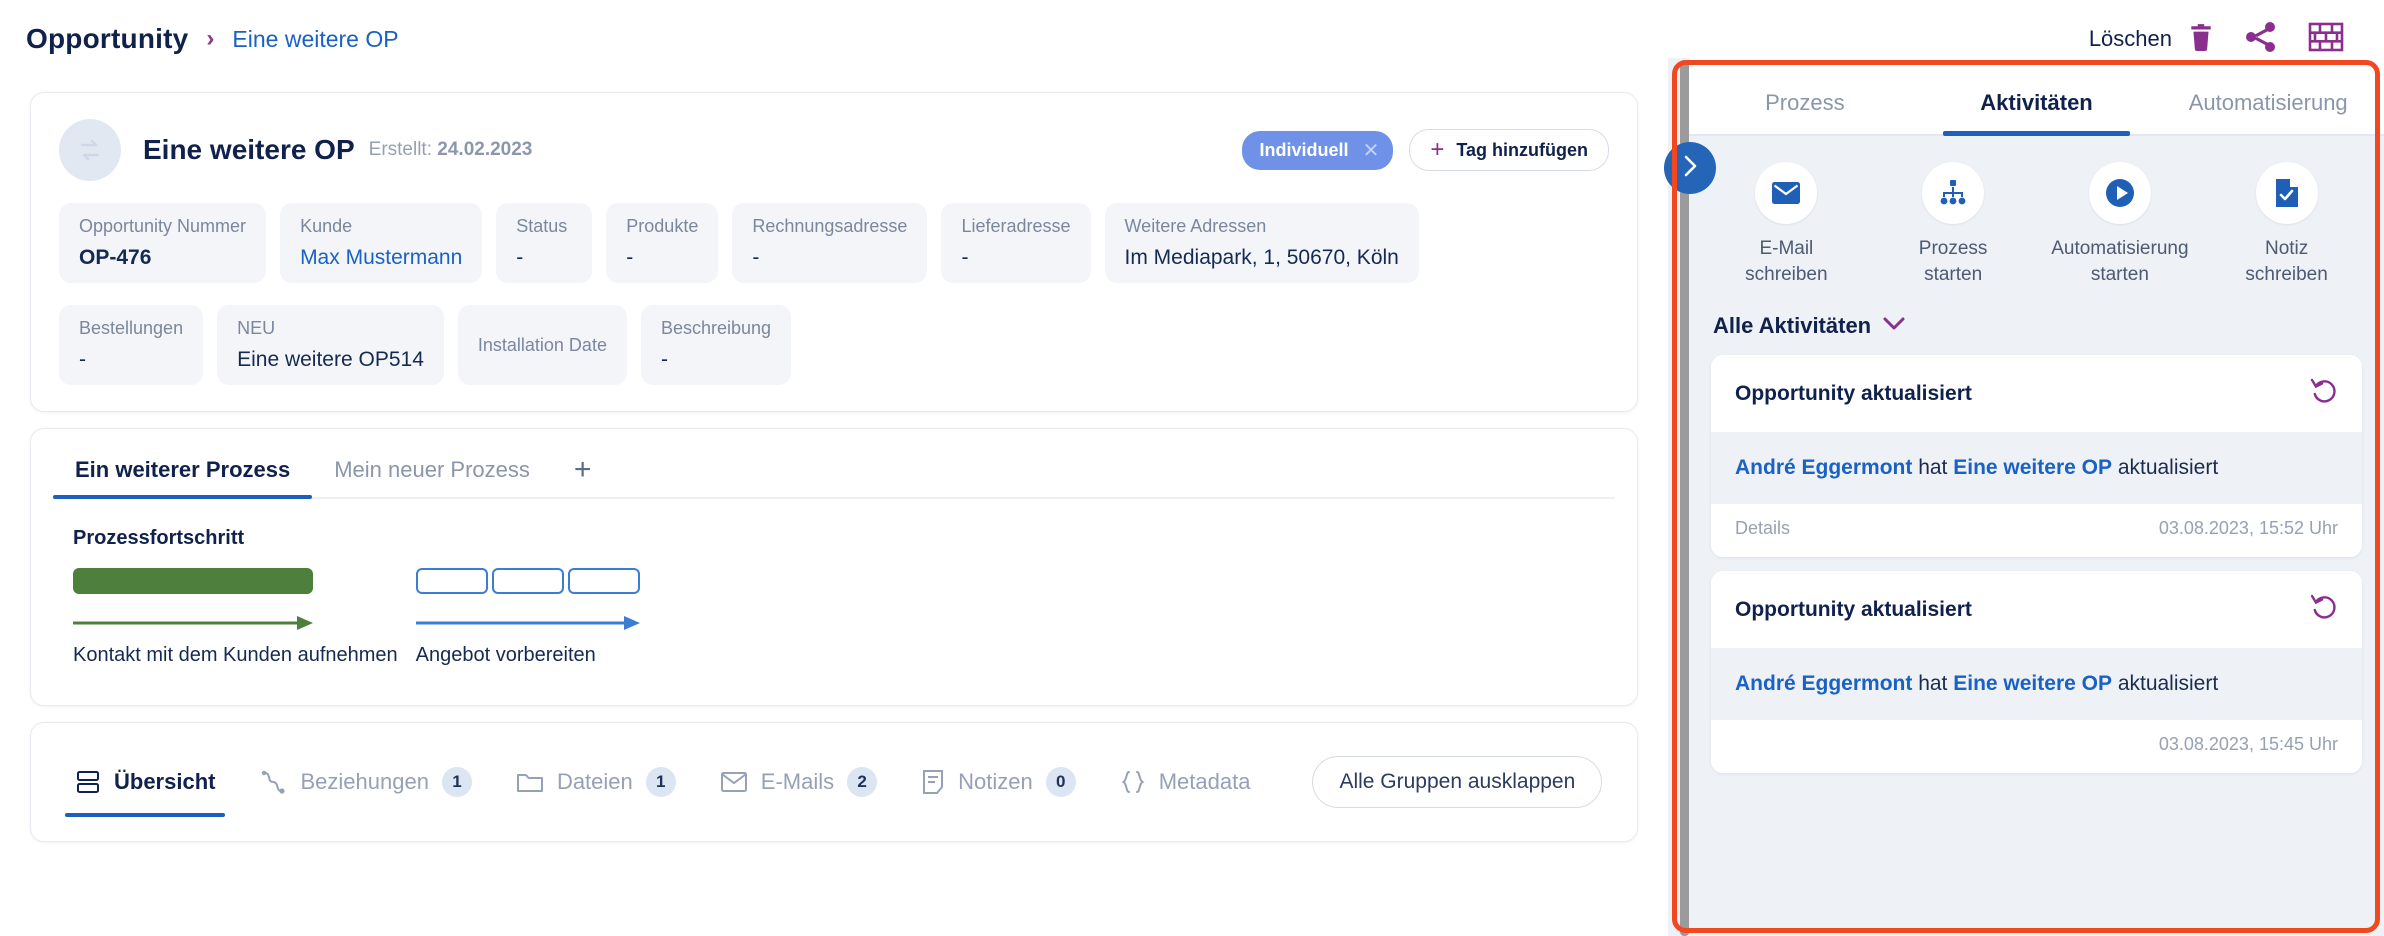  What do you see at coordinates (716, 345) in the screenshot?
I see `field-chip: Beschreibung -` at bounding box center [716, 345].